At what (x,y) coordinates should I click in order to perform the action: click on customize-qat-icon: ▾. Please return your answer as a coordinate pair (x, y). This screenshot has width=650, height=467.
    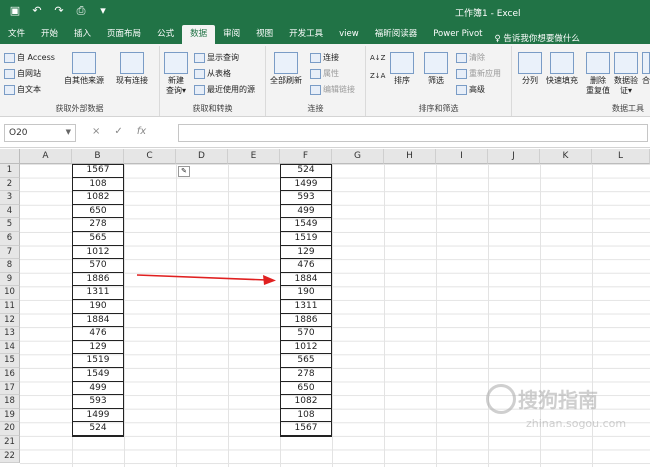
    Looking at the image, I should click on (103, 11).